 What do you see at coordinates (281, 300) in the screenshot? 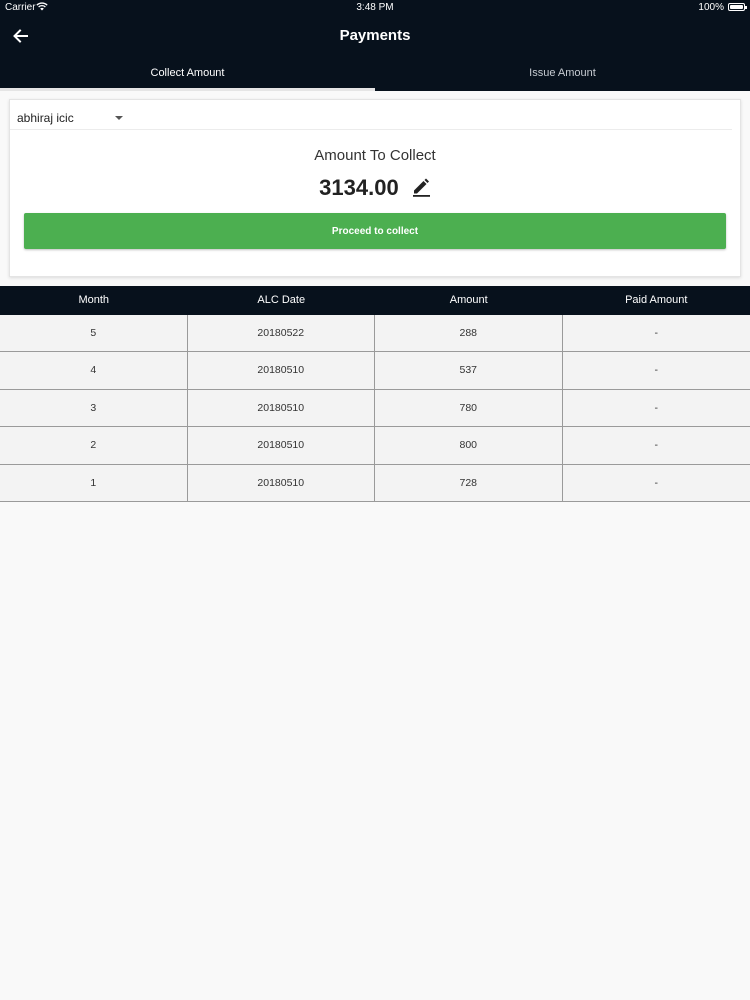
I see `column-header-alc-date: ALC Date` at bounding box center [281, 300].